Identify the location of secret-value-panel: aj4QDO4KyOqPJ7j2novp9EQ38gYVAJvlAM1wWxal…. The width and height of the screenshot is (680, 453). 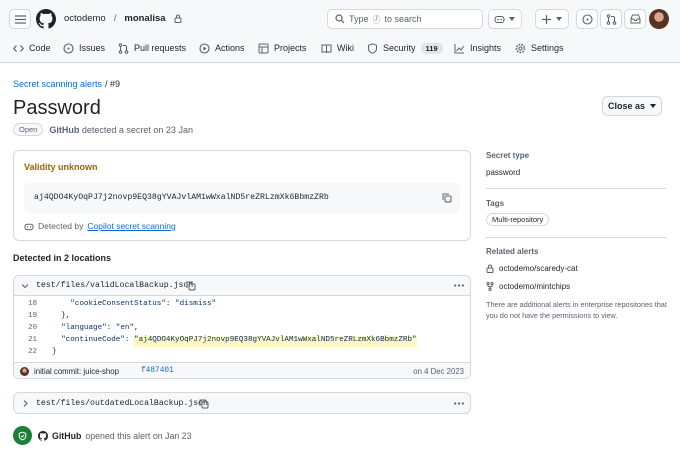
(242, 198).